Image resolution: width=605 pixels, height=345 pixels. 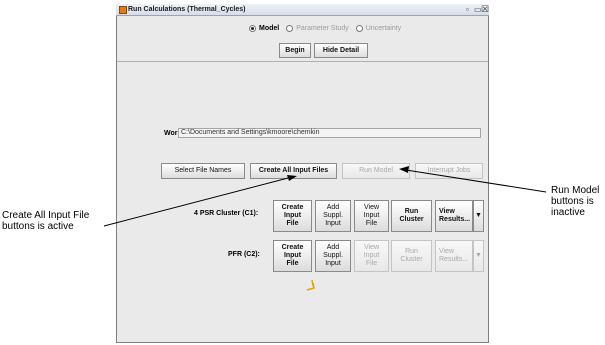 I want to click on left-arrowhead-icon, so click(x=292, y=178).